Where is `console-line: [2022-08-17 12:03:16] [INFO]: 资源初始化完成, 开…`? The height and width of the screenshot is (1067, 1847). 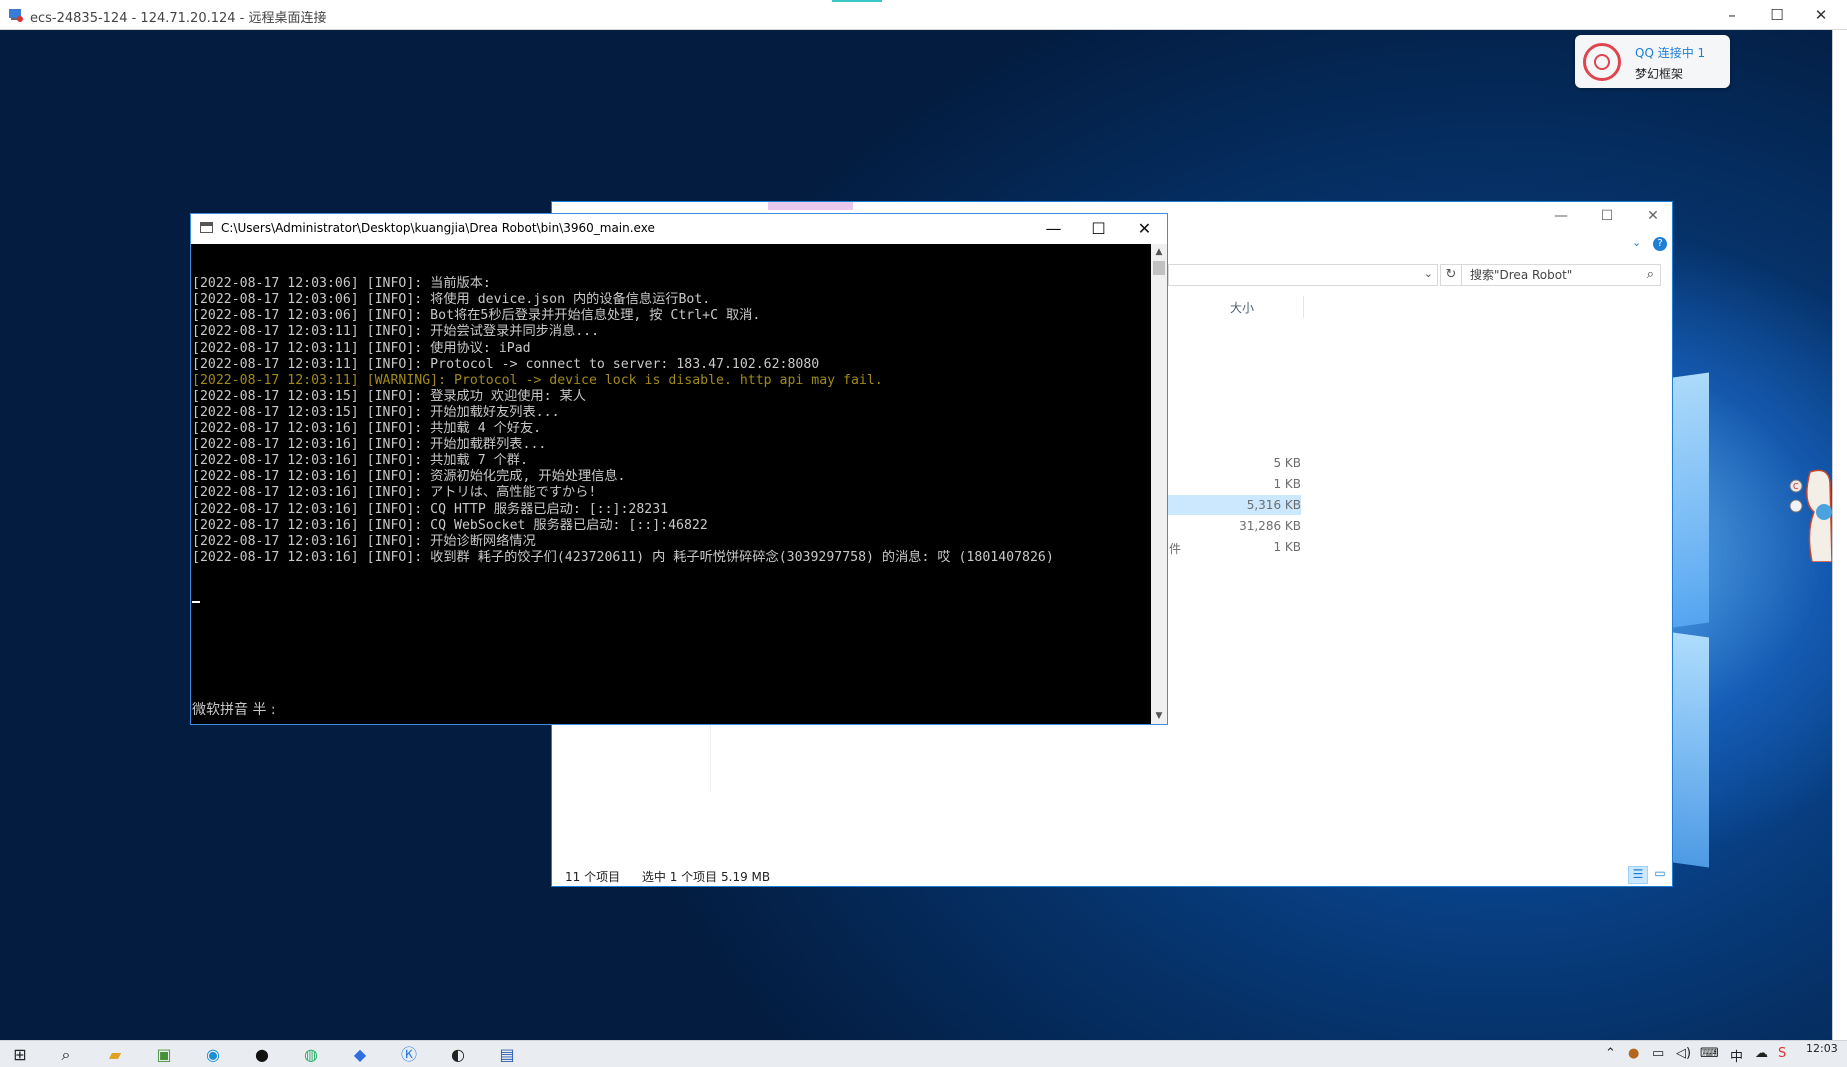
console-line: [2022-08-17 12:03:16] [INFO]: 资源初始化完成, 开… is located at coordinates (409, 477).